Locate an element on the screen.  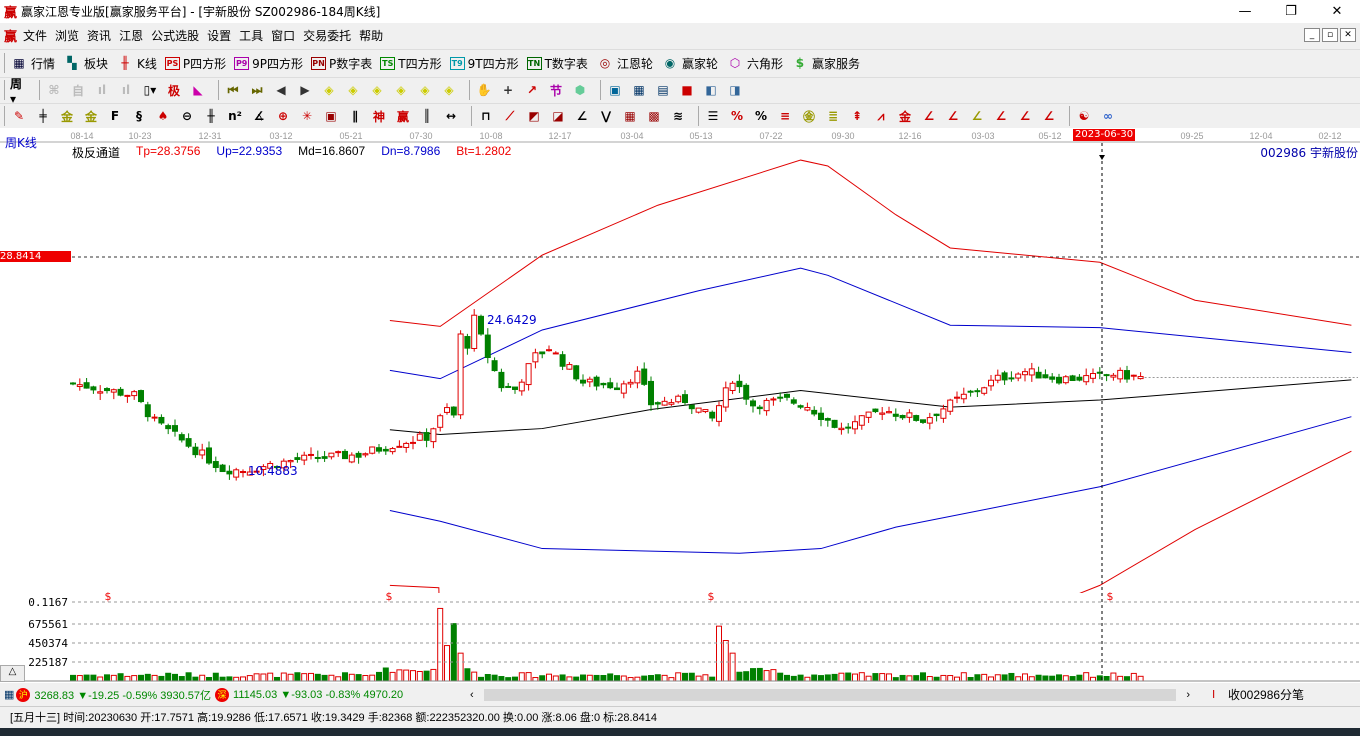
grid2-button: ▦ is located at coordinates (631, 116).